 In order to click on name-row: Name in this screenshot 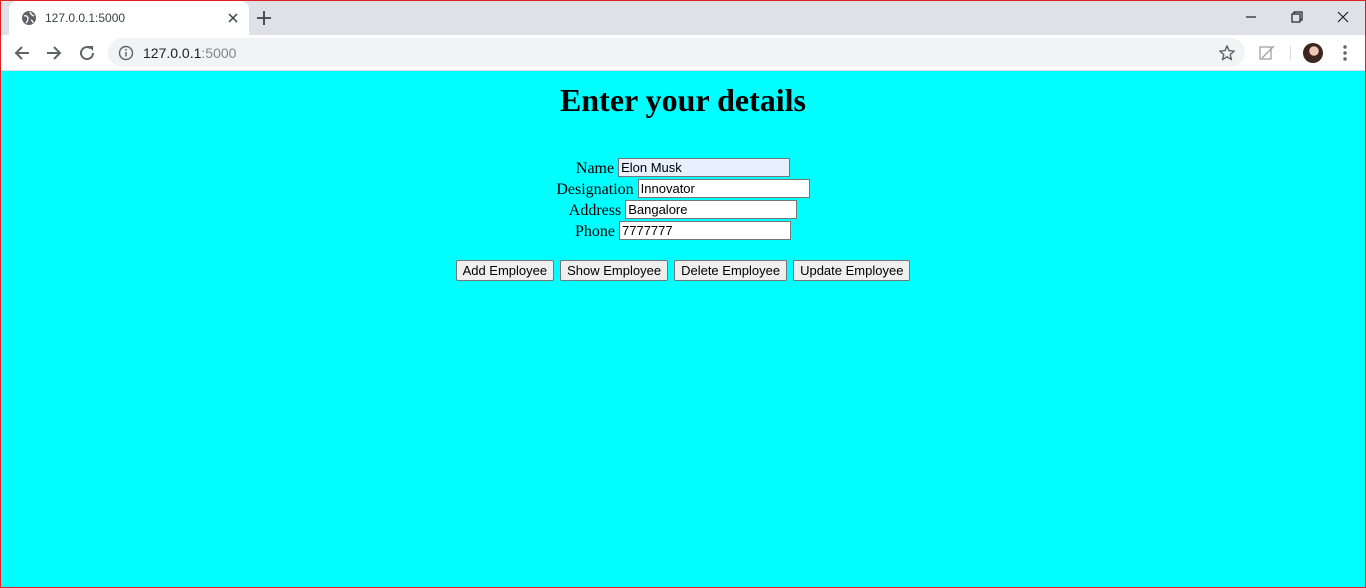, I will do `click(683, 168)`.